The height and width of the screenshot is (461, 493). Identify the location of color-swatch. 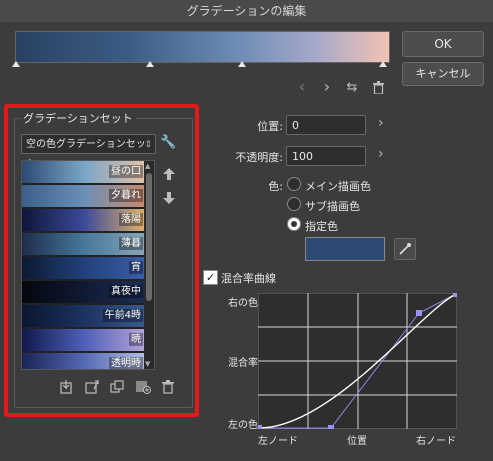
(345, 249).